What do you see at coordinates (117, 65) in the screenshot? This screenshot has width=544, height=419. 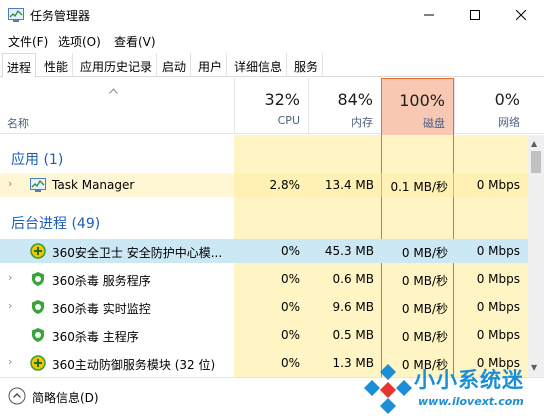 I see `tab-app-history: 应用历史记录` at bounding box center [117, 65].